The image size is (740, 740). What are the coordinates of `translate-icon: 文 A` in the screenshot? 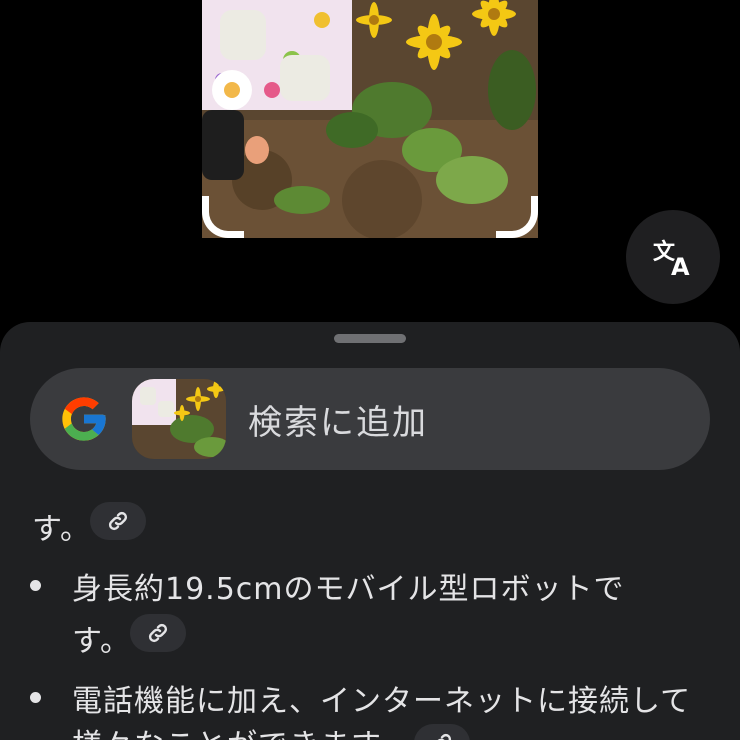 It's located at (671, 259).